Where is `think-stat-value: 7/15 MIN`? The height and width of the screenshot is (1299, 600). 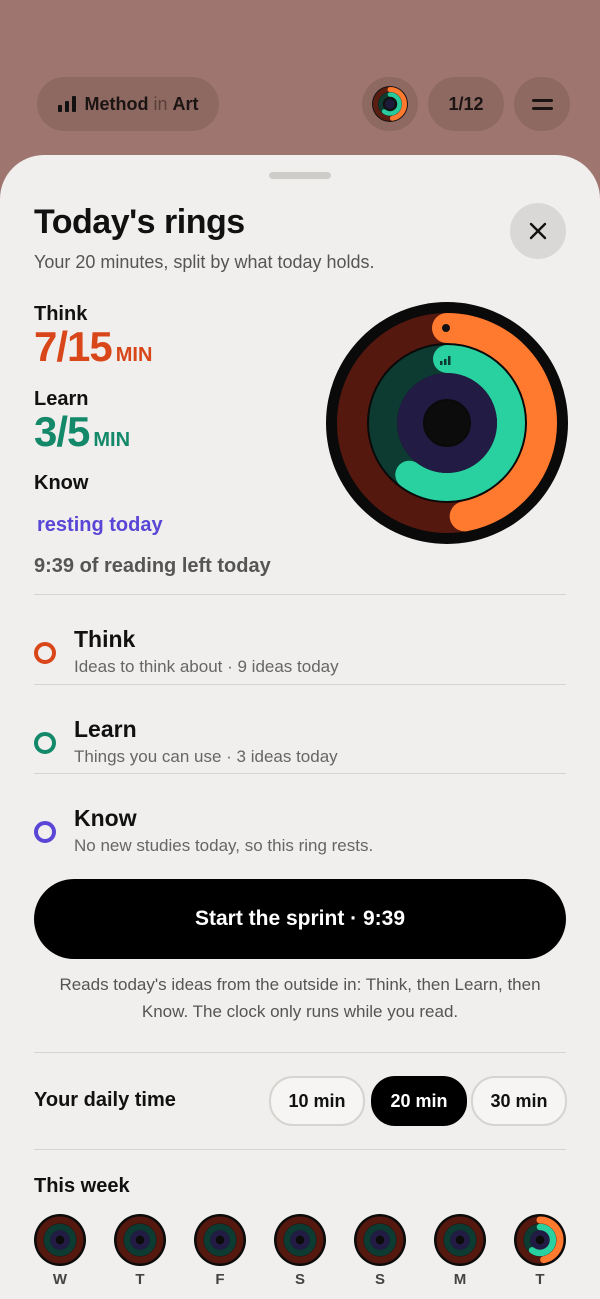 think-stat-value: 7/15 MIN is located at coordinates (93, 347).